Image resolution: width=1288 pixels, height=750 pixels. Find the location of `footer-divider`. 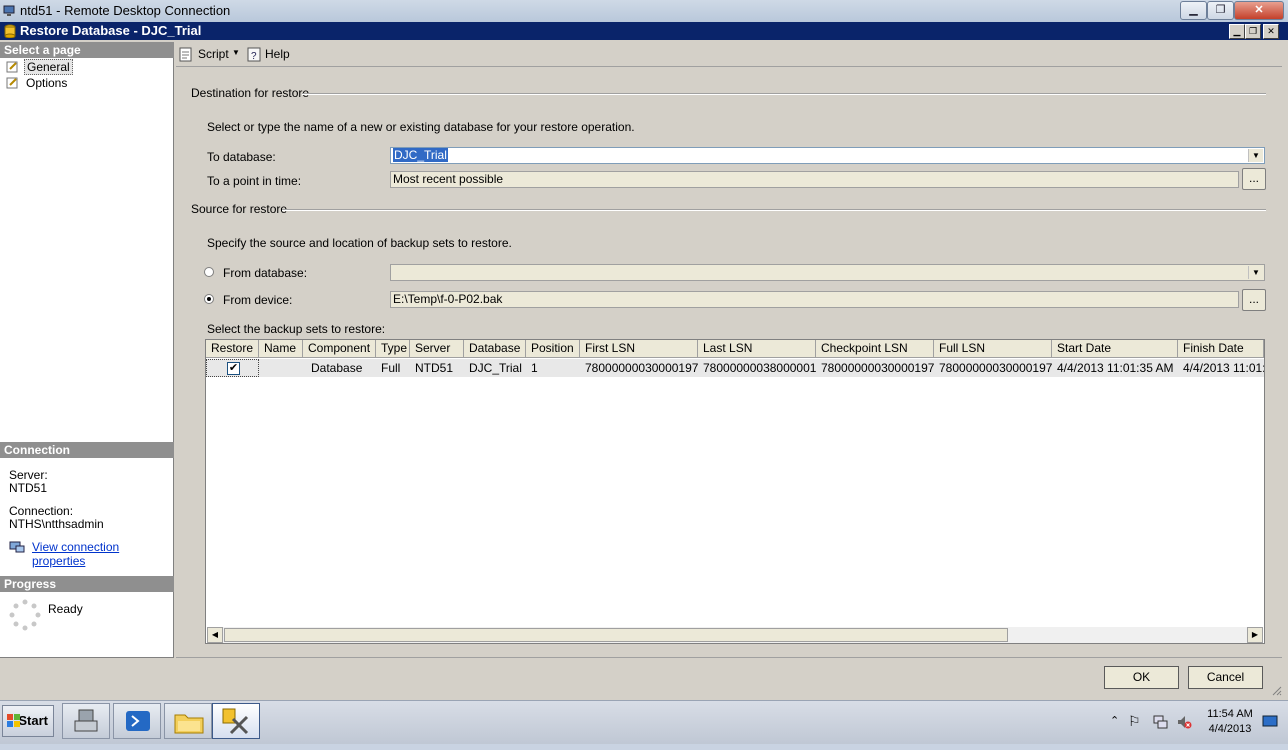

footer-divider is located at coordinates (729, 657).